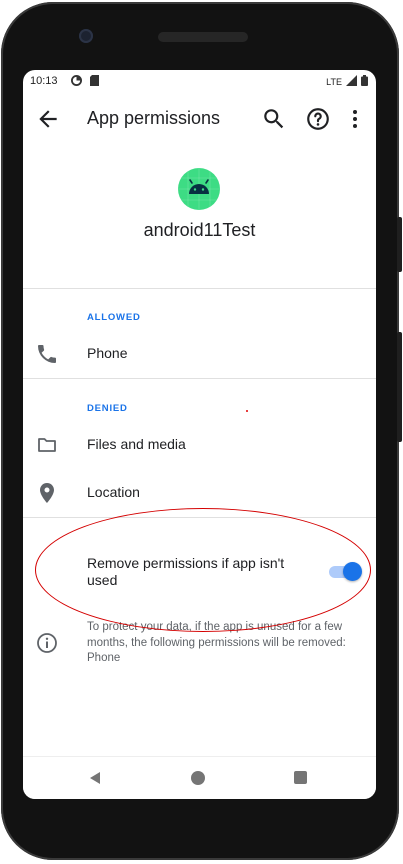  What do you see at coordinates (399, 244) in the screenshot?
I see `power-button` at bounding box center [399, 244].